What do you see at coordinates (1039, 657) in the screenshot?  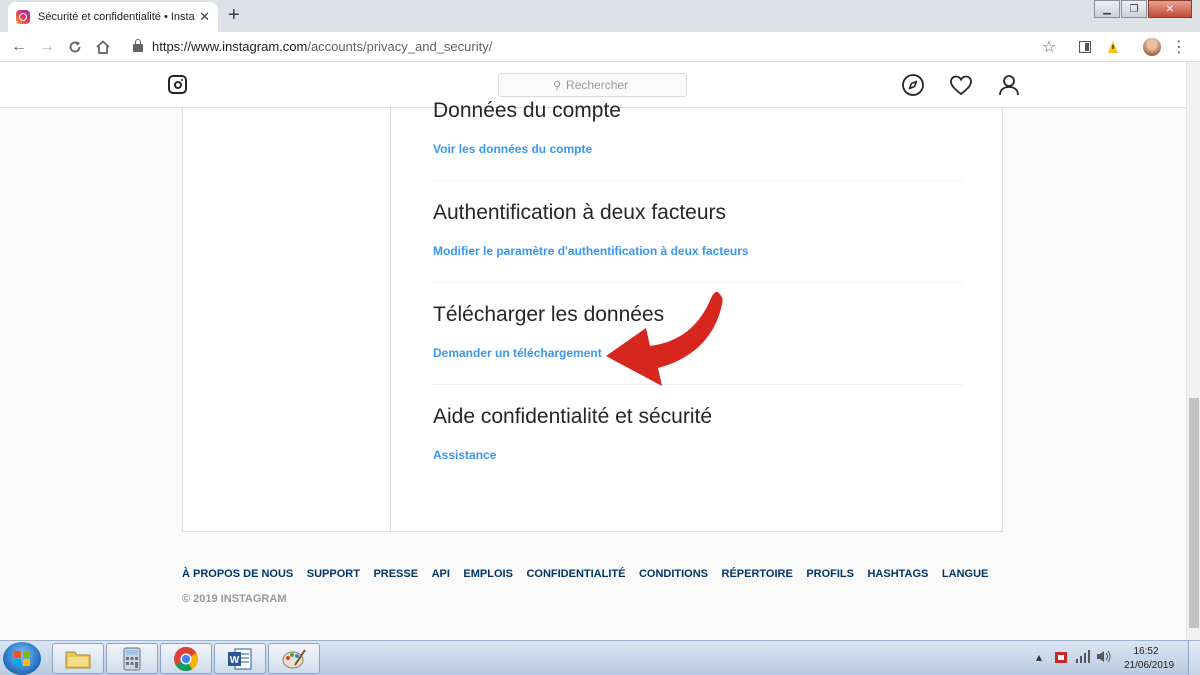 I see `show-hidden-icons: ▴` at bounding box center [1039, 657].